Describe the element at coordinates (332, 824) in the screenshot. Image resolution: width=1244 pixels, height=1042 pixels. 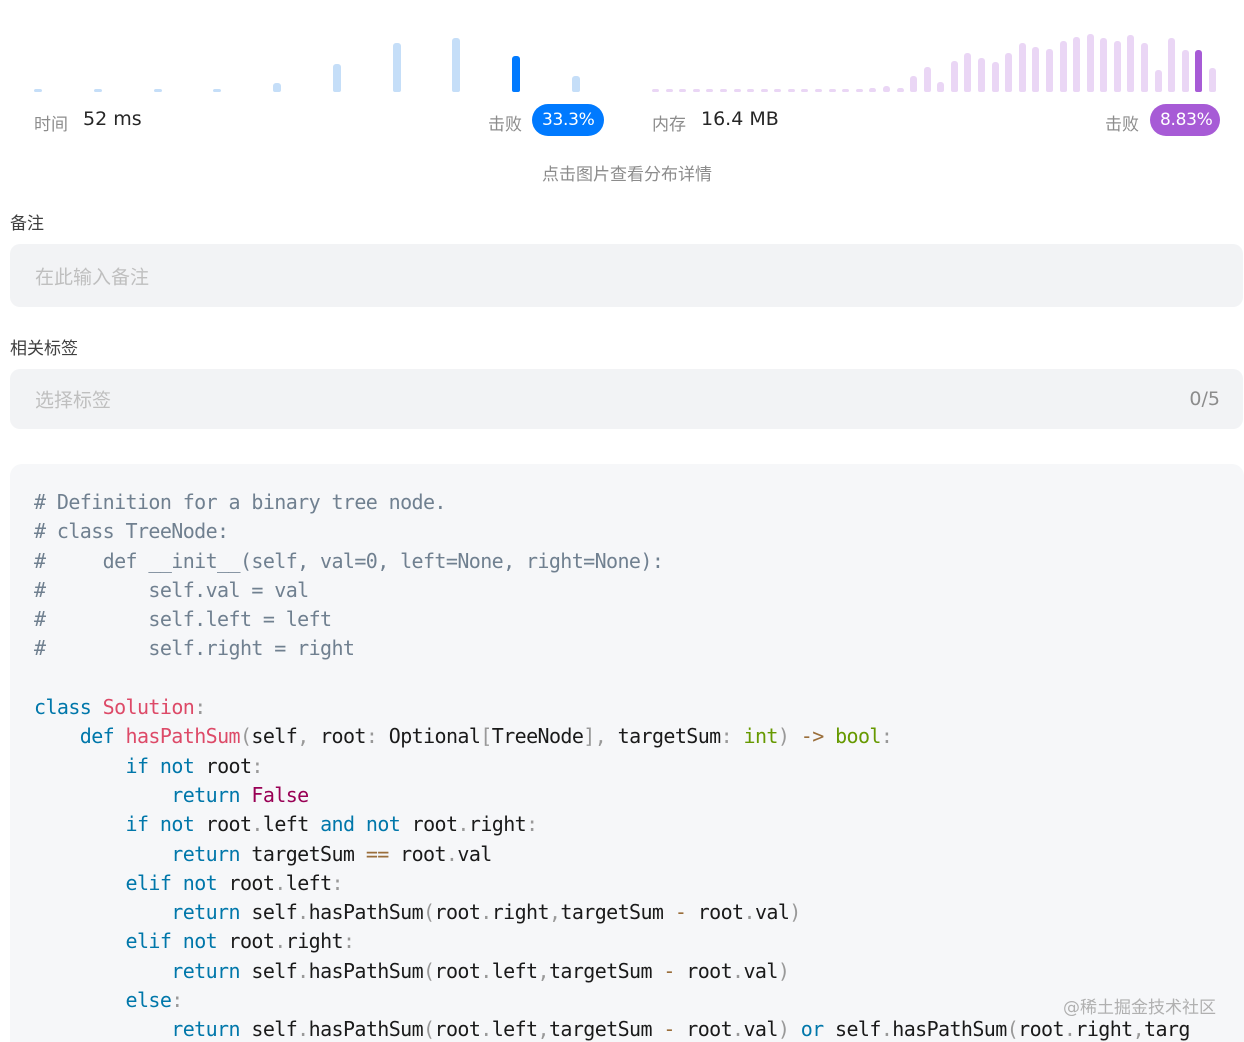
I see `code-line: if not root.left and not root.right:` at that location.